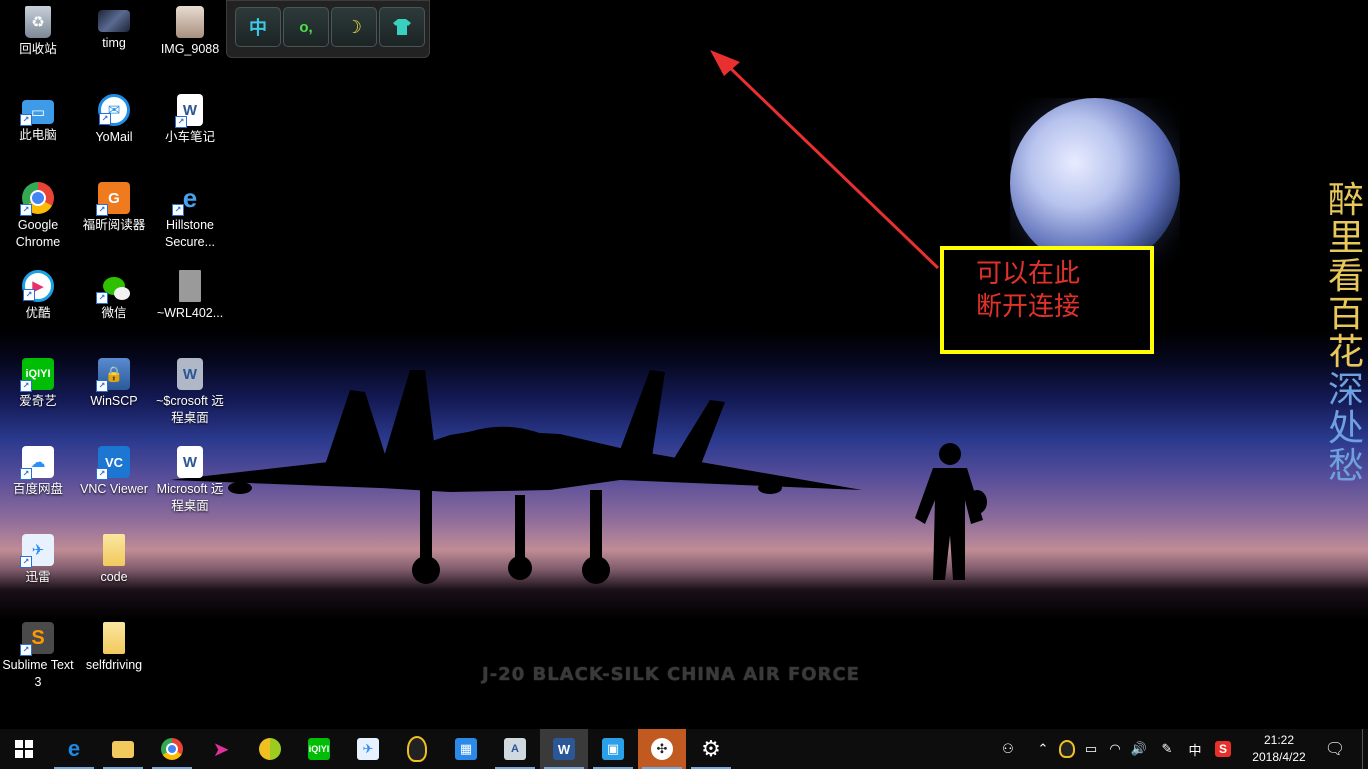 The height and width of the screenshot is (769, 1368). I want to click on taskbar-xunlei: ✈, so click(368, 749).